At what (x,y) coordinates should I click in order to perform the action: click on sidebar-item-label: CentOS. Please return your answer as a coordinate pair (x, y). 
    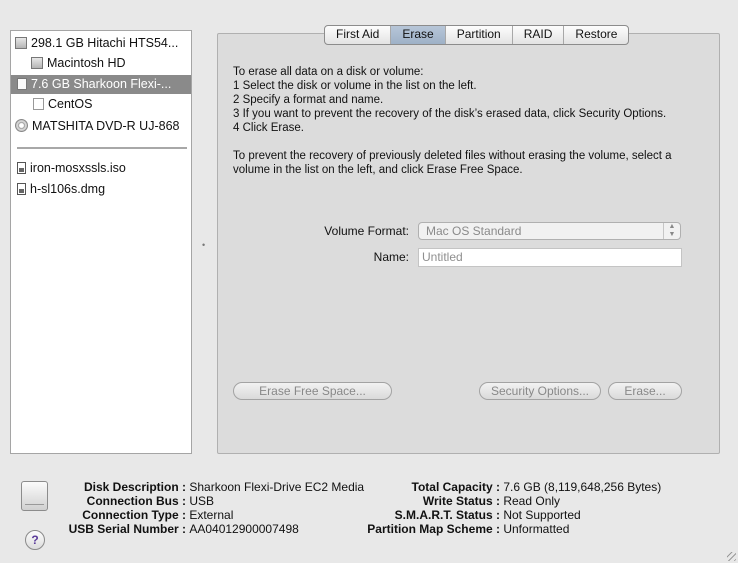
    Looking at the image, I should click on (70, 104).